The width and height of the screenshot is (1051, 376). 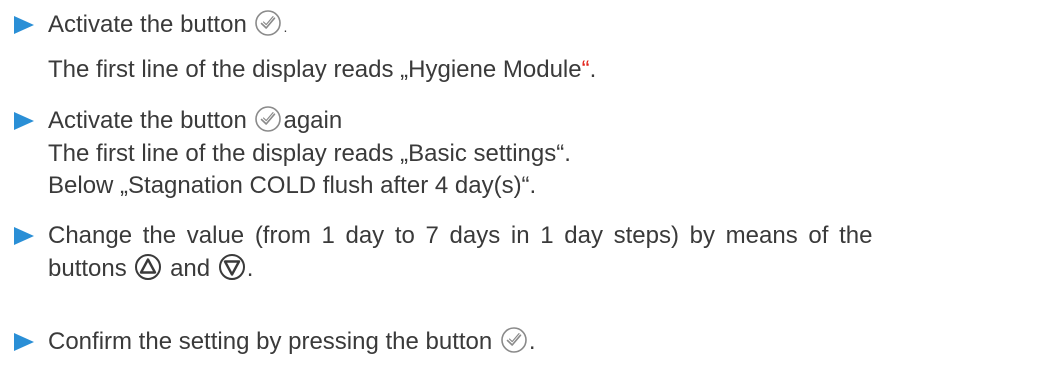 What do you see at coordinates (313, 120) in the screenshot?
I see `step2-again: again` at bounding box center [313, 120].